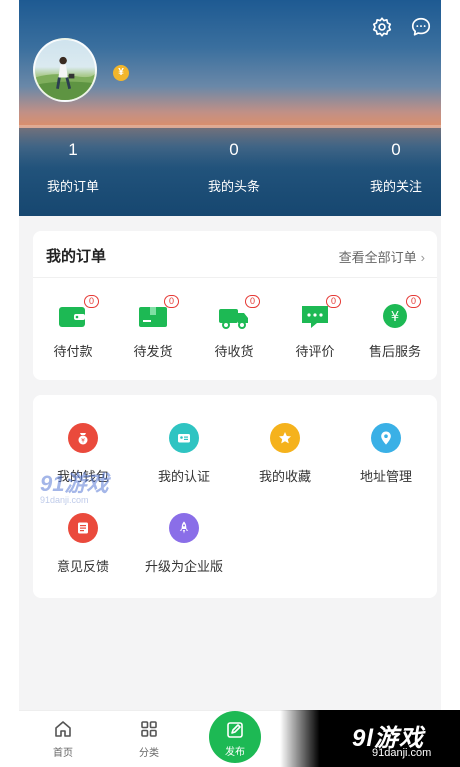 The image size is (460, 767). Describe the element at coordinates (421, 27) in the screenshot. I see `message-icon` at that location.